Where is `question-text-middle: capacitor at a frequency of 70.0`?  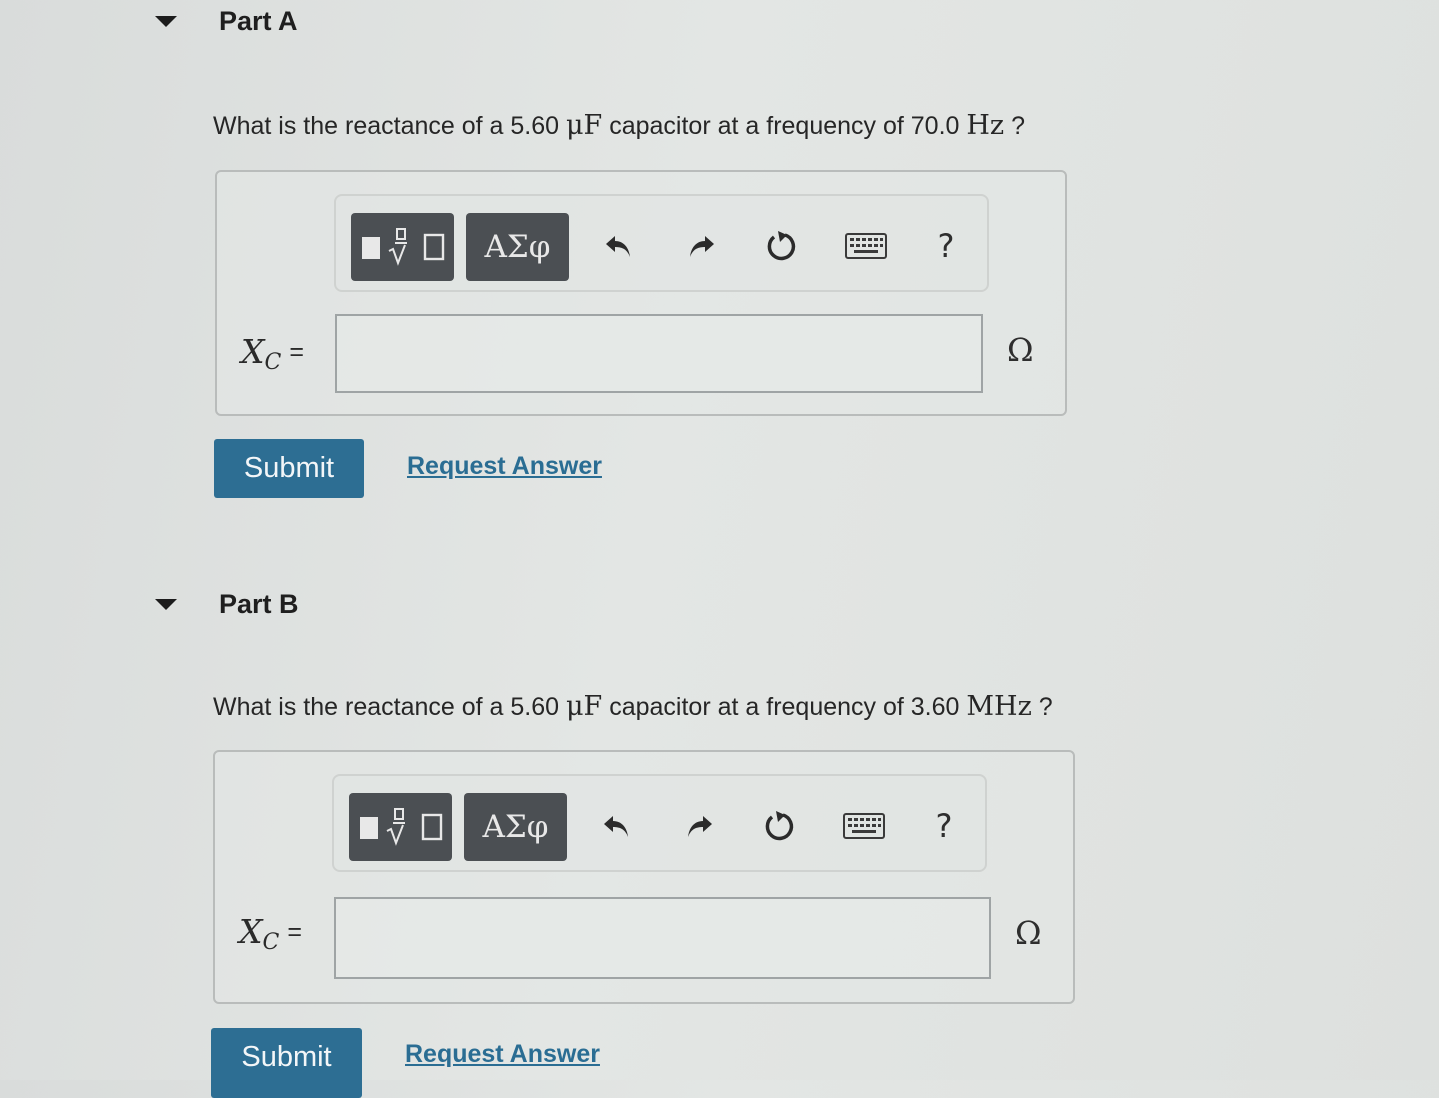 question-text-middle: capacitor at a frequency of 70.0 is located at coordinates (784, 126).